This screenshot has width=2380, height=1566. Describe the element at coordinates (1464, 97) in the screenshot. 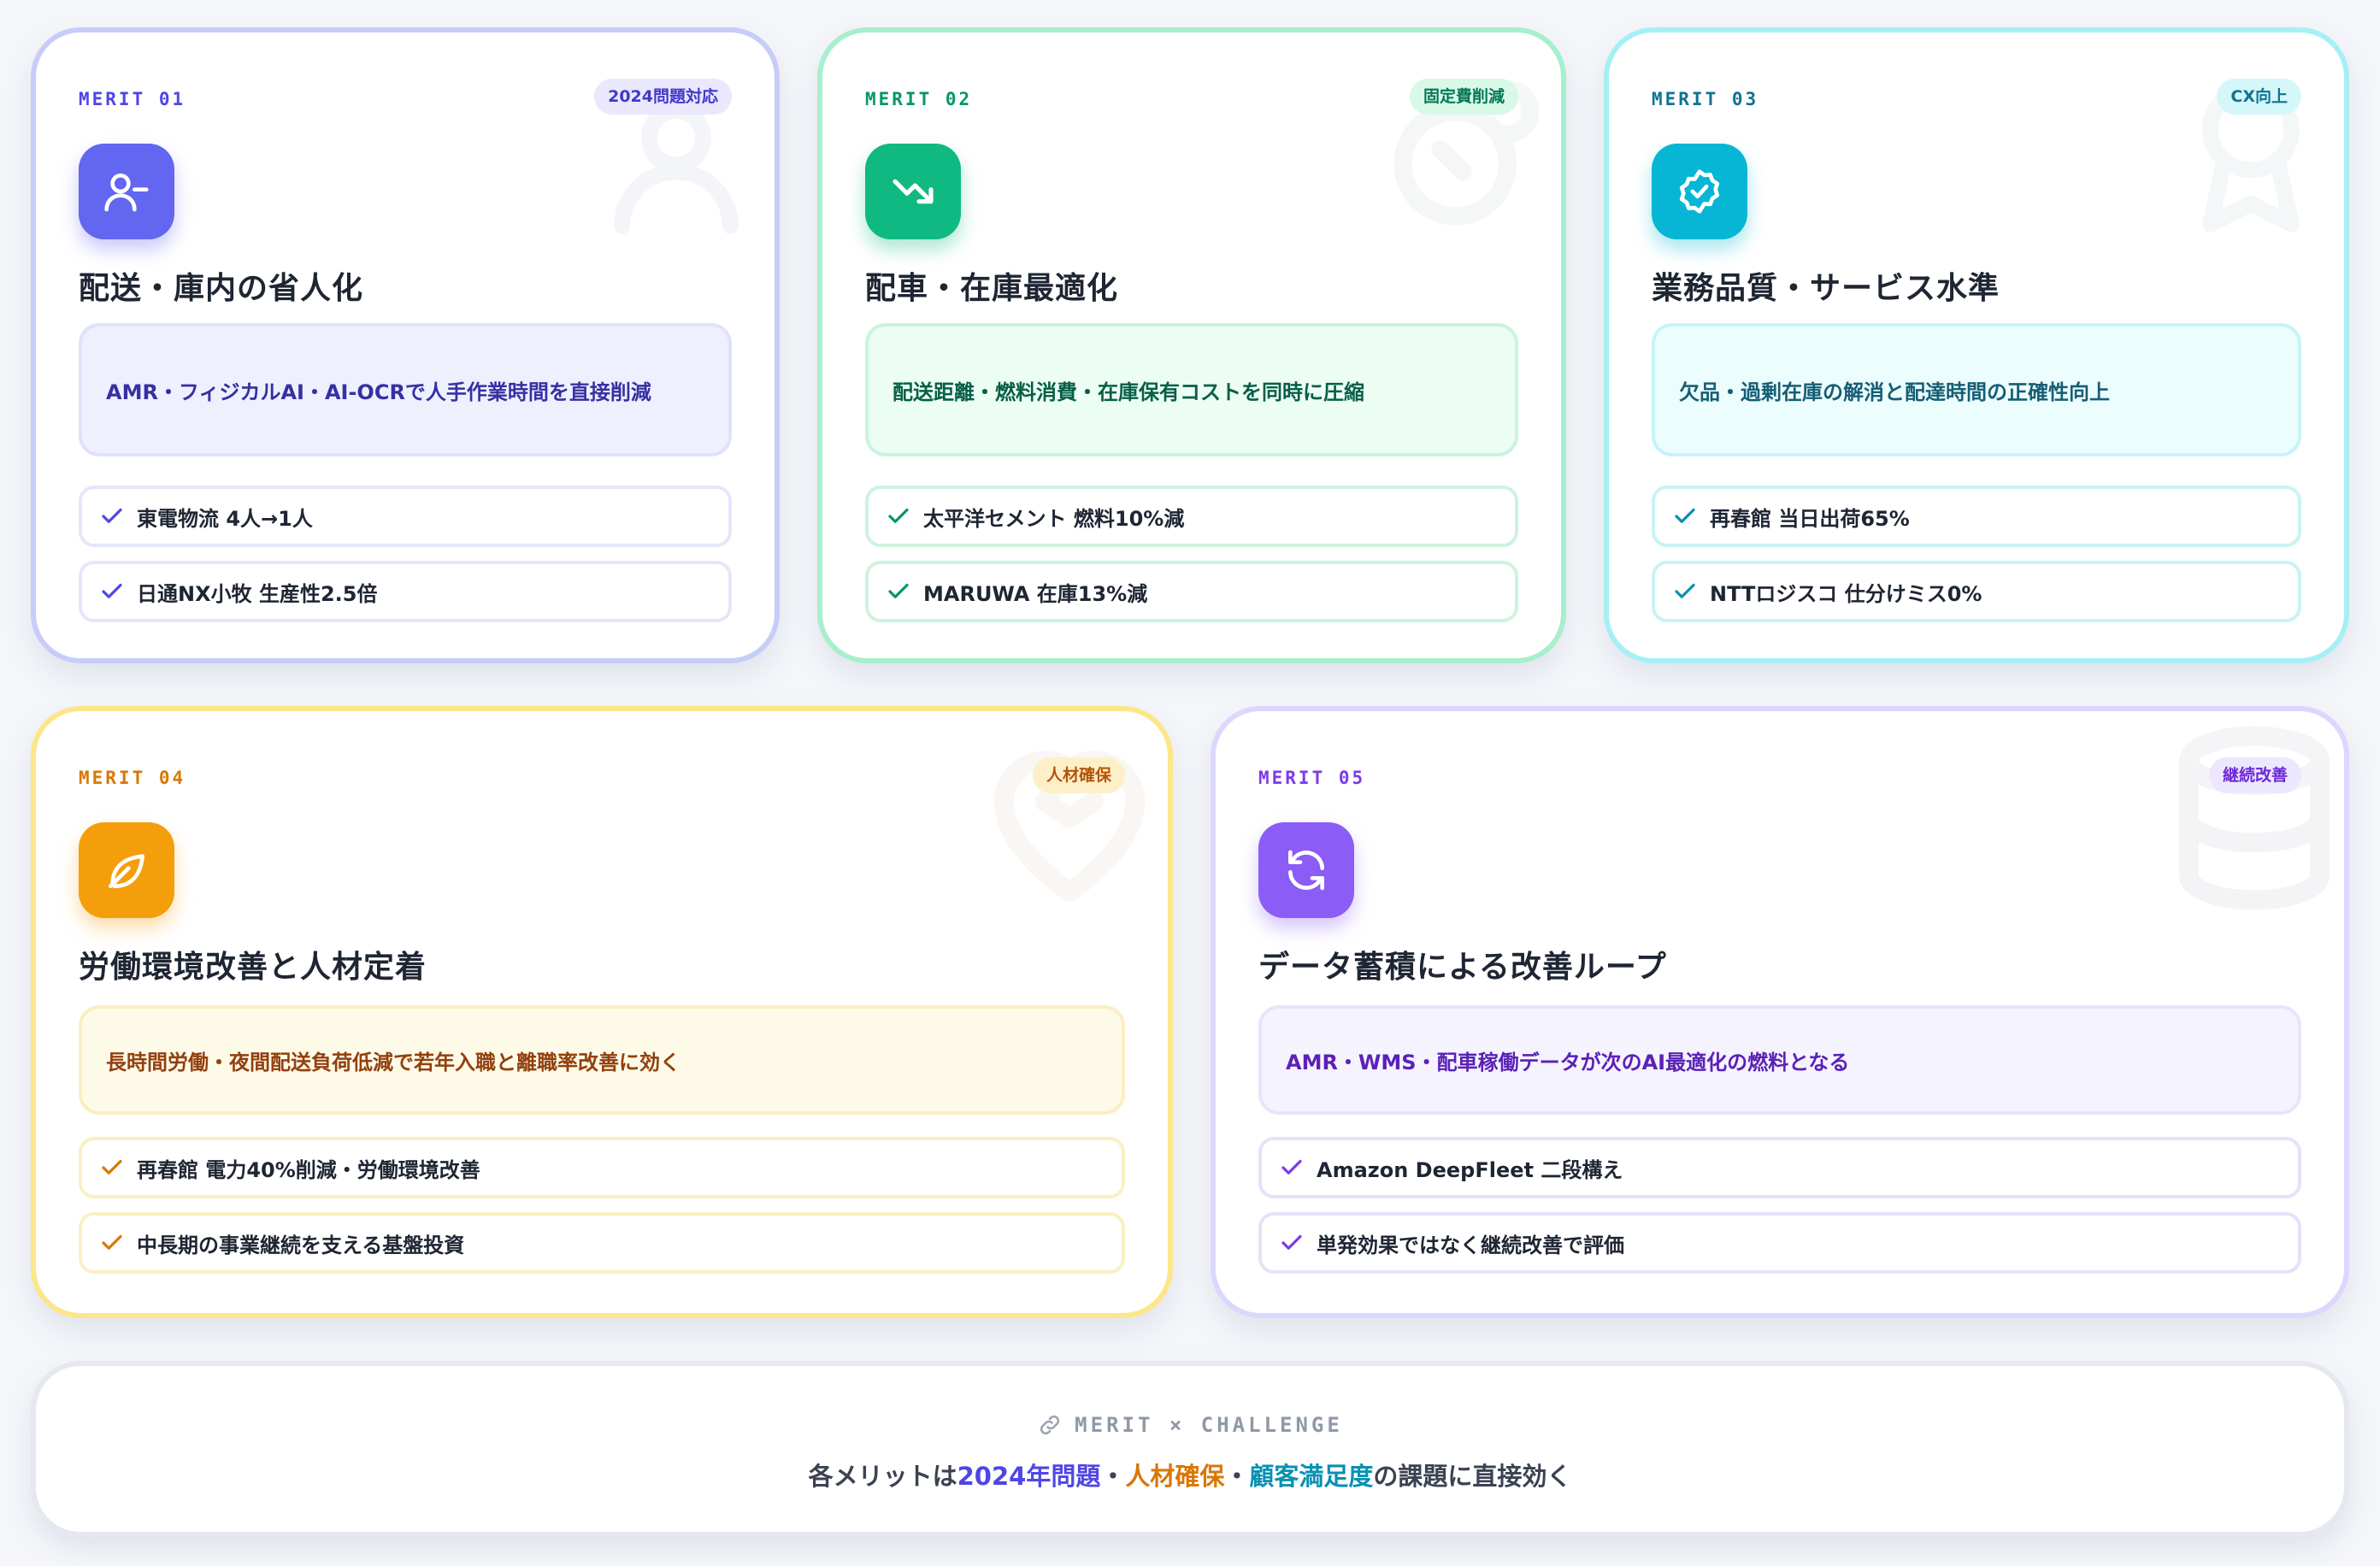

I see `category-badge: 固定費削減` at that location.